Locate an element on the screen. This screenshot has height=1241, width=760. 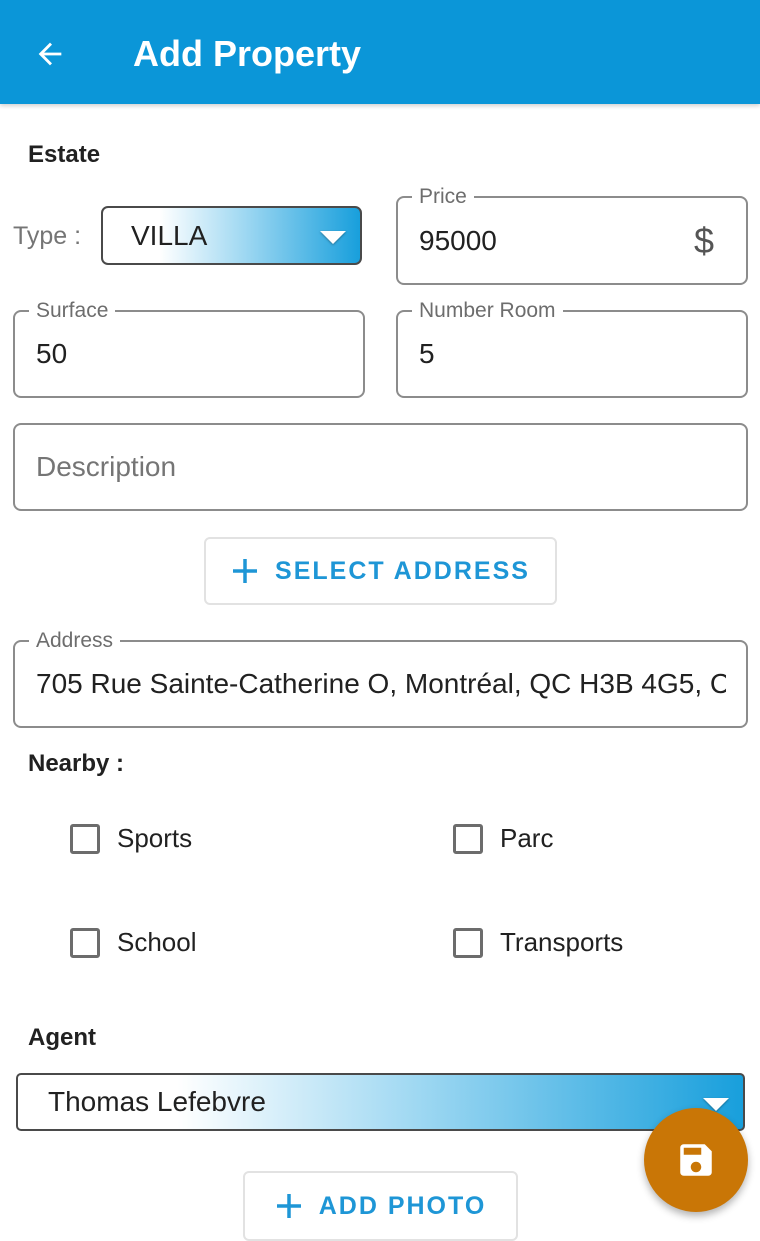
type-selected-value: VILLA is located at coordinates (169, 235).